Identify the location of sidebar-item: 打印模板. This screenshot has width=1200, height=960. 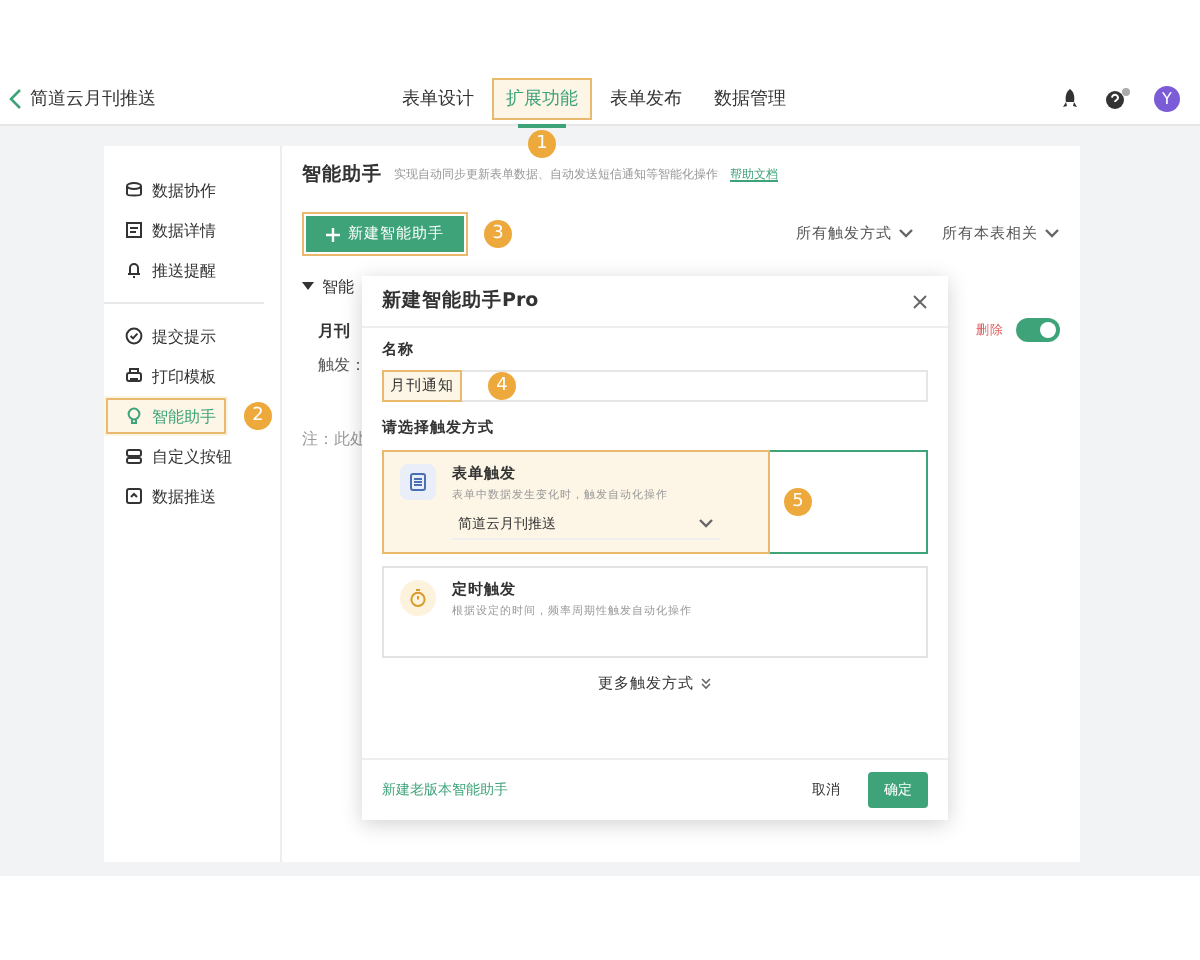
(184, 376).